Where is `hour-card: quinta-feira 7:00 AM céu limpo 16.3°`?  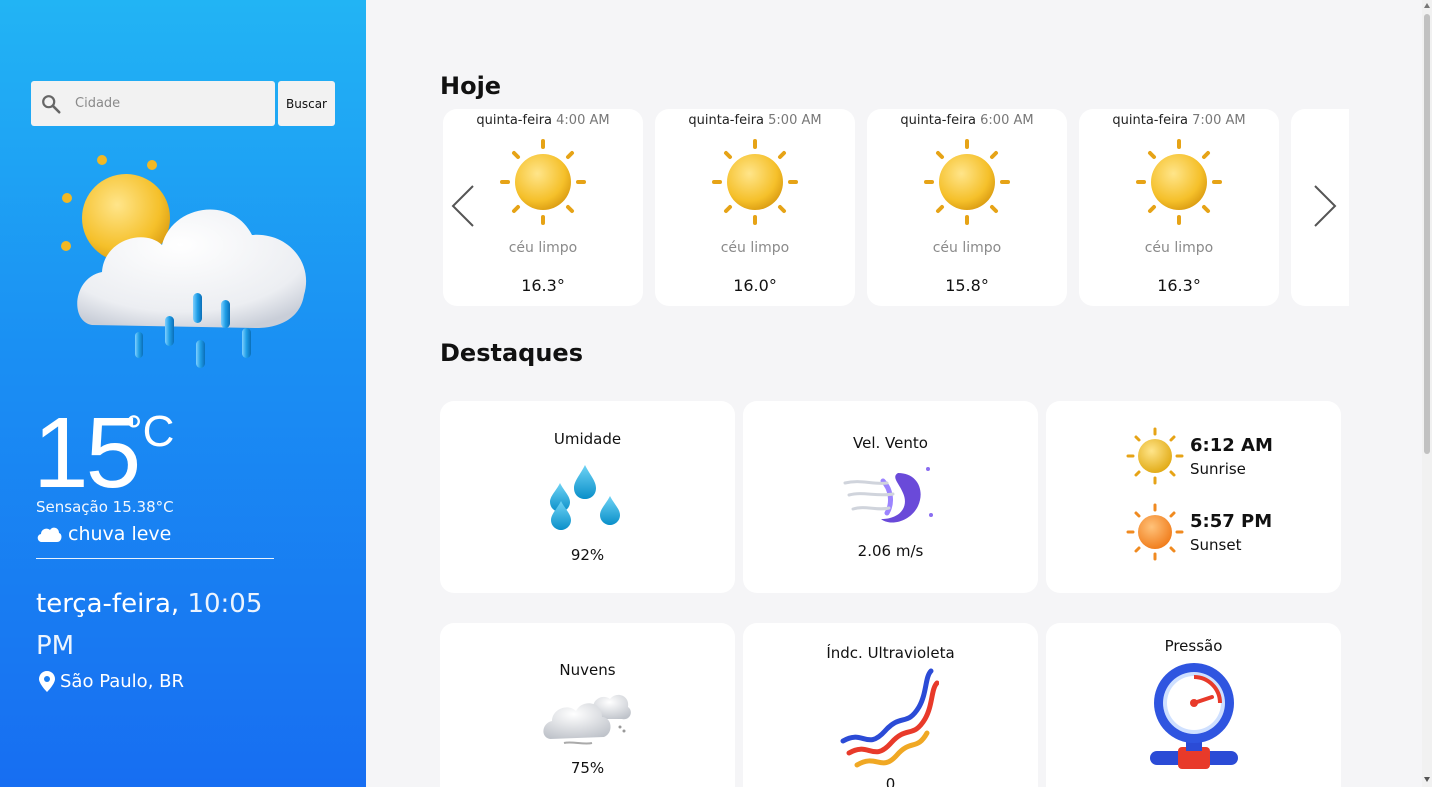 hour-card: quinta-feira 7:00 AM céu limpo 16.3° is located at coordinates (1179, 207).